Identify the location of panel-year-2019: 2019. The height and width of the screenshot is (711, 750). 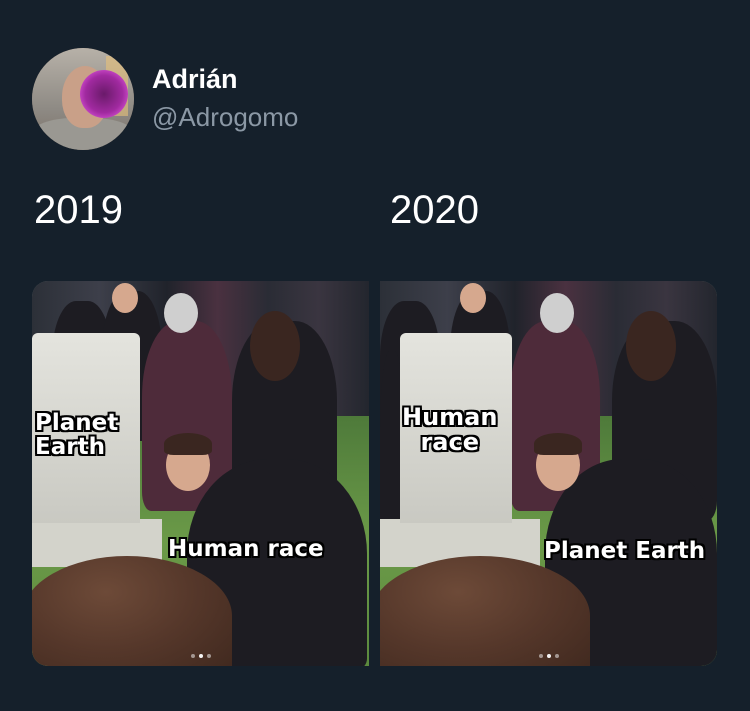
(78, 210).